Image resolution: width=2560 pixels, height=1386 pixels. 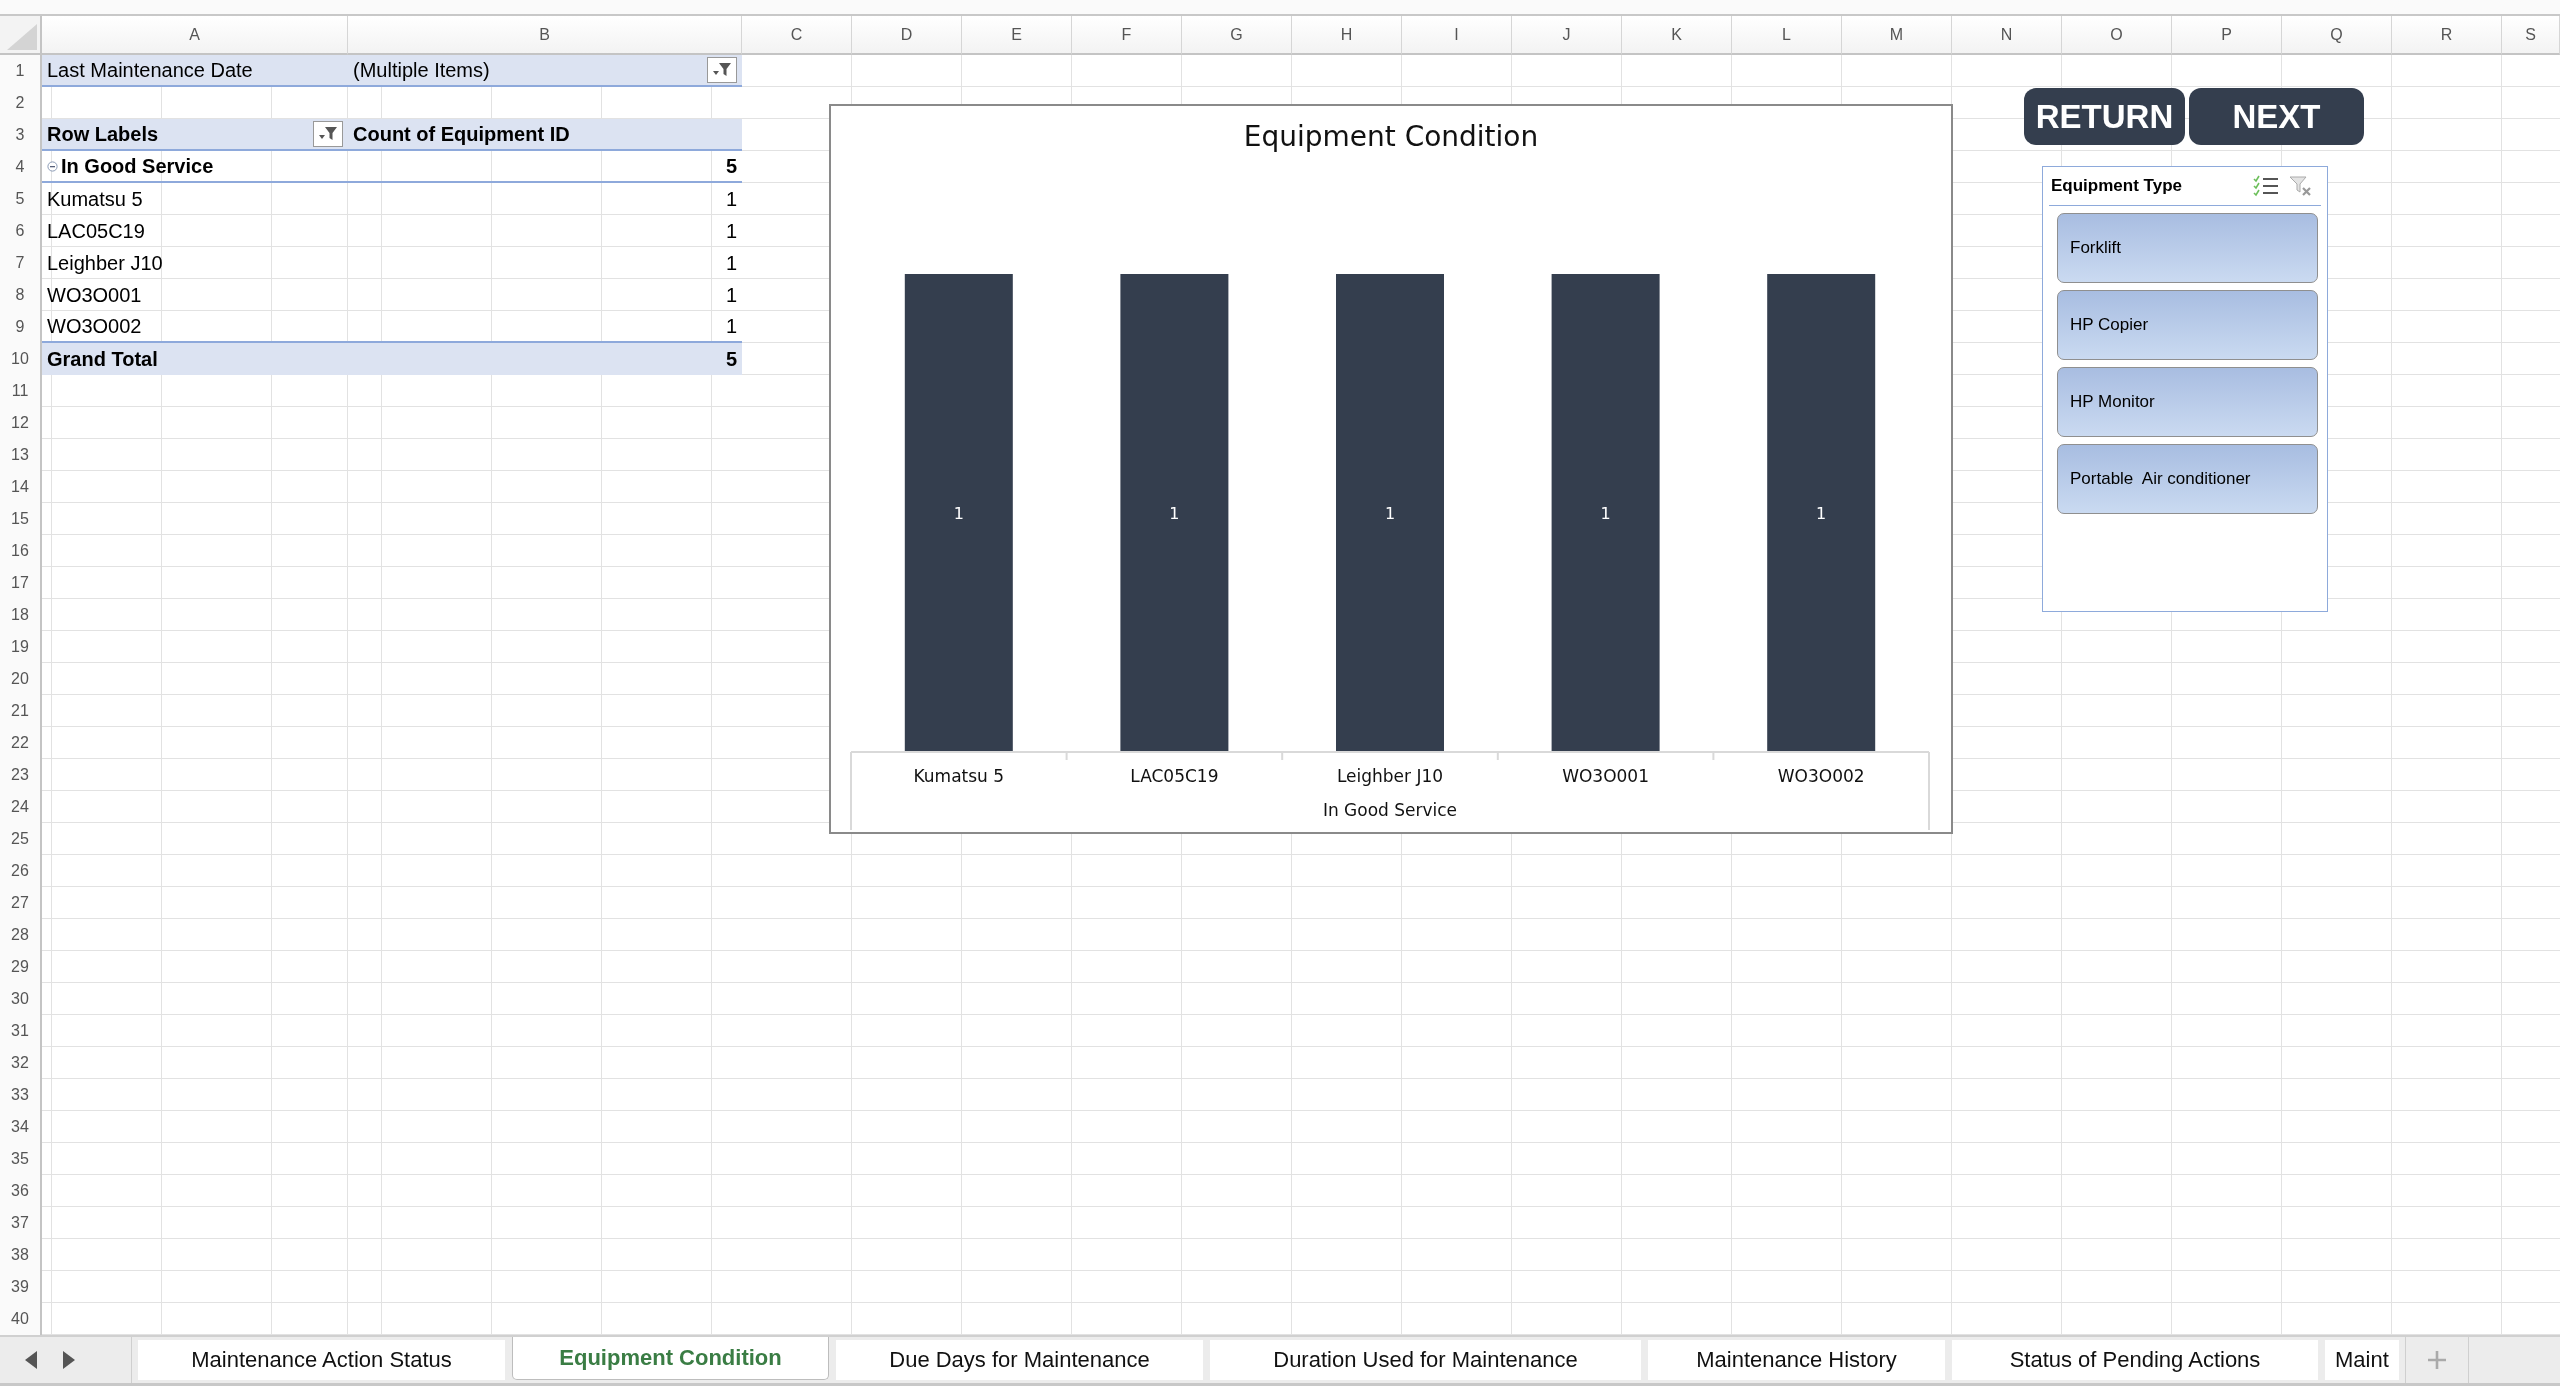 I want to click on value-header: Count of Equipment ID, so click(x=461, y=134).